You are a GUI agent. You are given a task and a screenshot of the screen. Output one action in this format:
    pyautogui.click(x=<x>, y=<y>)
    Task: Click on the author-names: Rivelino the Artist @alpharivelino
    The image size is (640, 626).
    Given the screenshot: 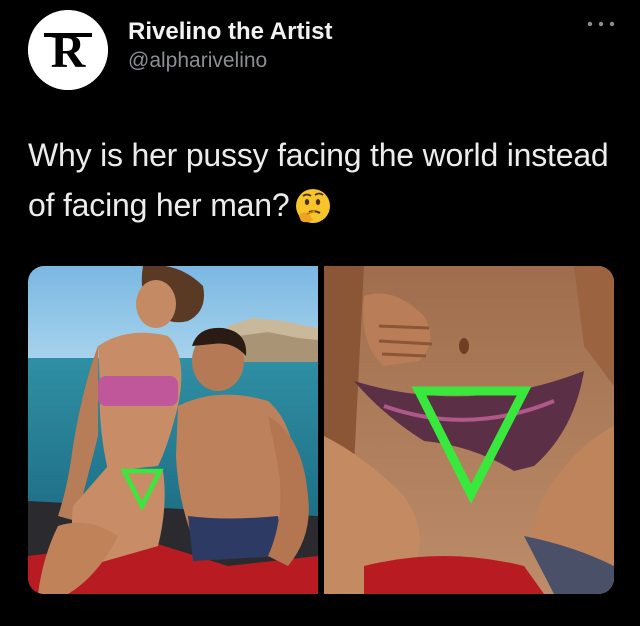 What is the action you would take?
    pyautogui.click(x=230, y=46)
    